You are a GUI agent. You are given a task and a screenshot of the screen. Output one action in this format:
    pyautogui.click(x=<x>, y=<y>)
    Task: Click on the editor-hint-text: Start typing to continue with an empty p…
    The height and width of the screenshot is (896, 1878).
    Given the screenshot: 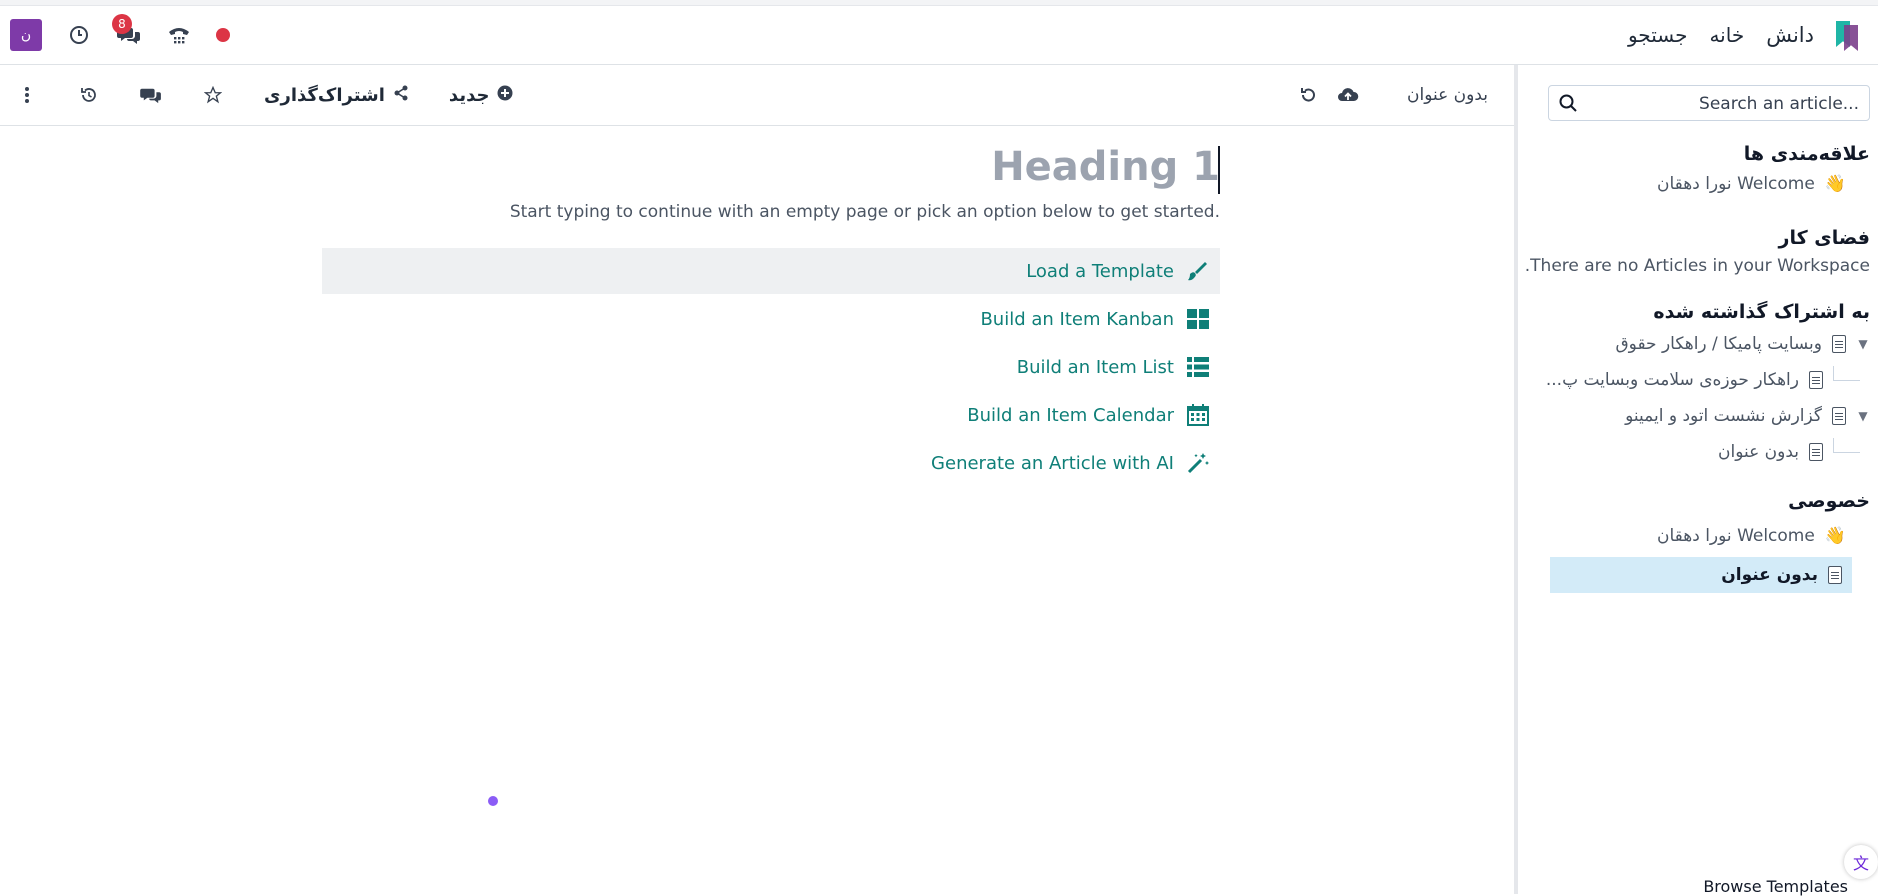 What is the action you would take?
    pyautogui.click(x=864, y=212)
    